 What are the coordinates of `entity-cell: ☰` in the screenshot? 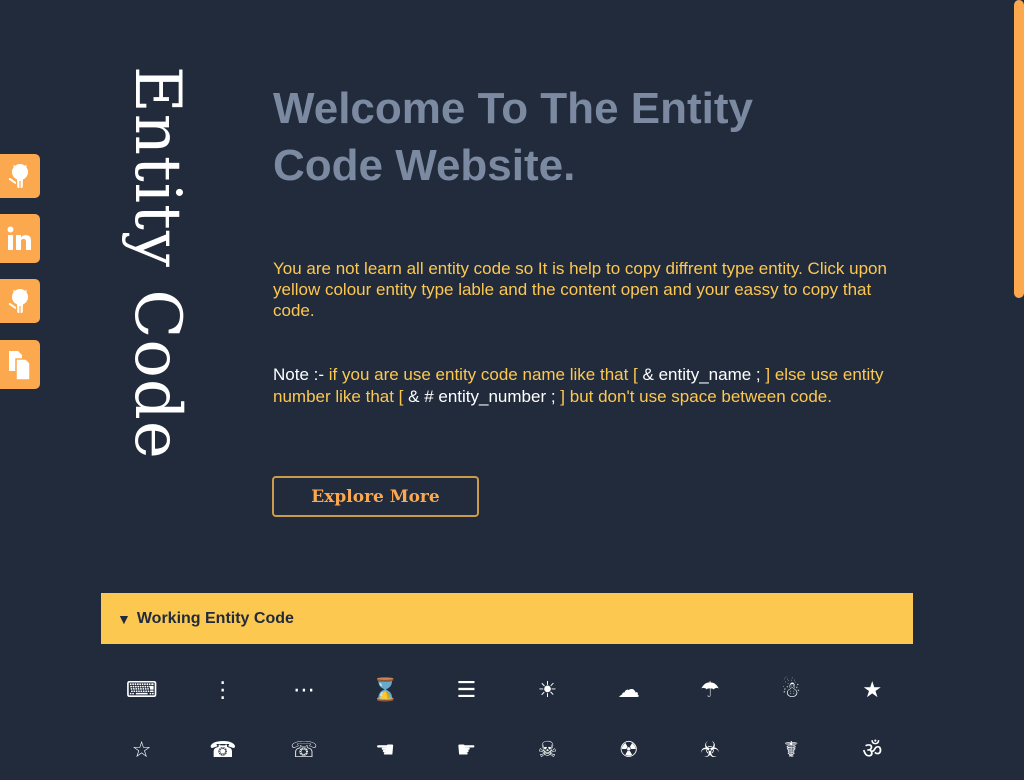 It's located at (466, 690).